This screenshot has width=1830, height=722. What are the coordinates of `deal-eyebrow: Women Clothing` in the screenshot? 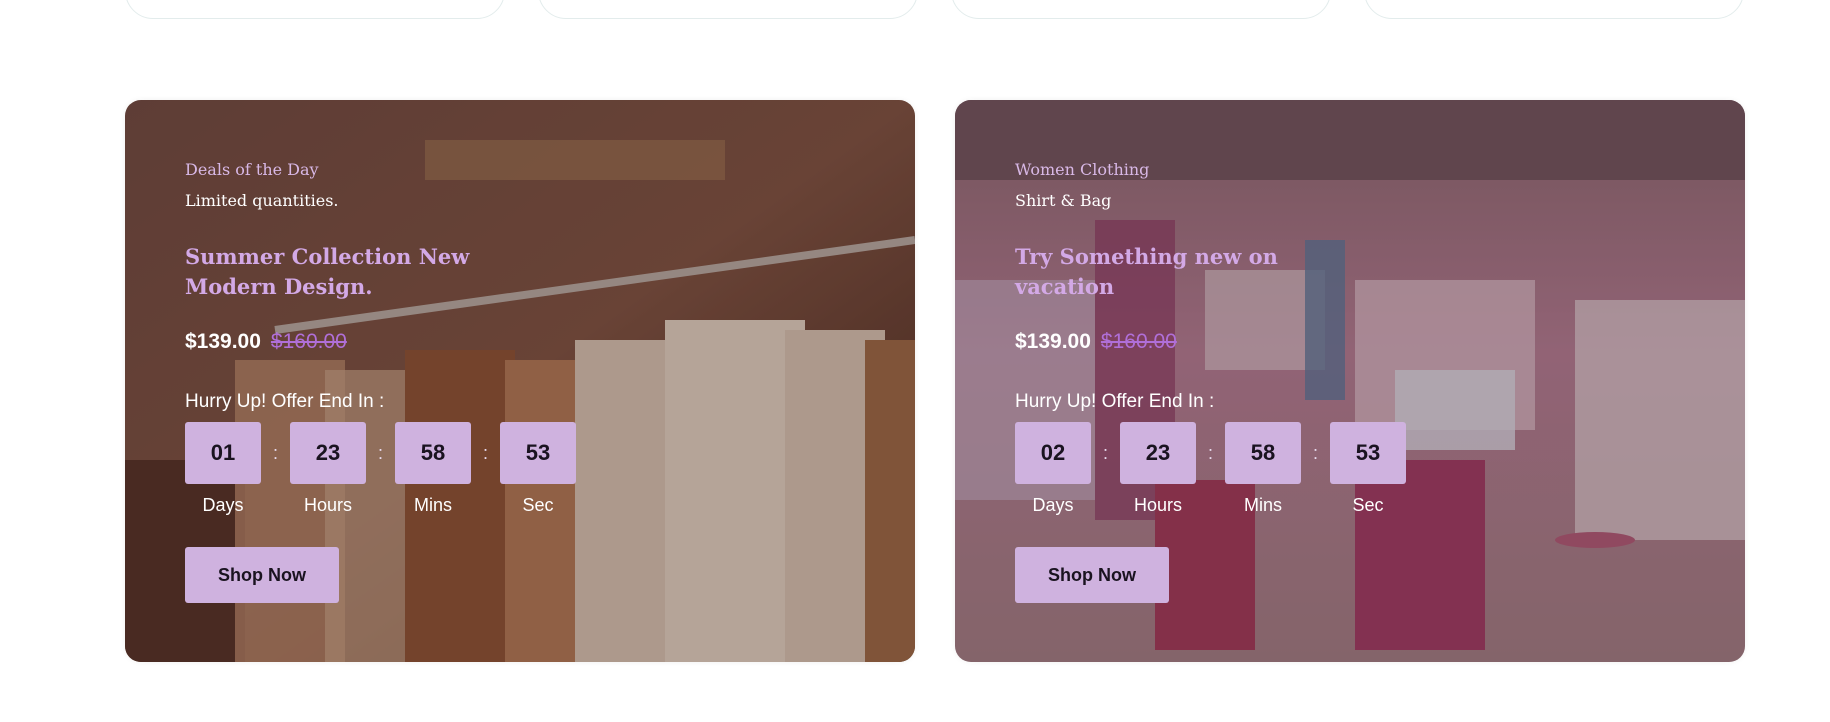 It's located at (1082, 169).